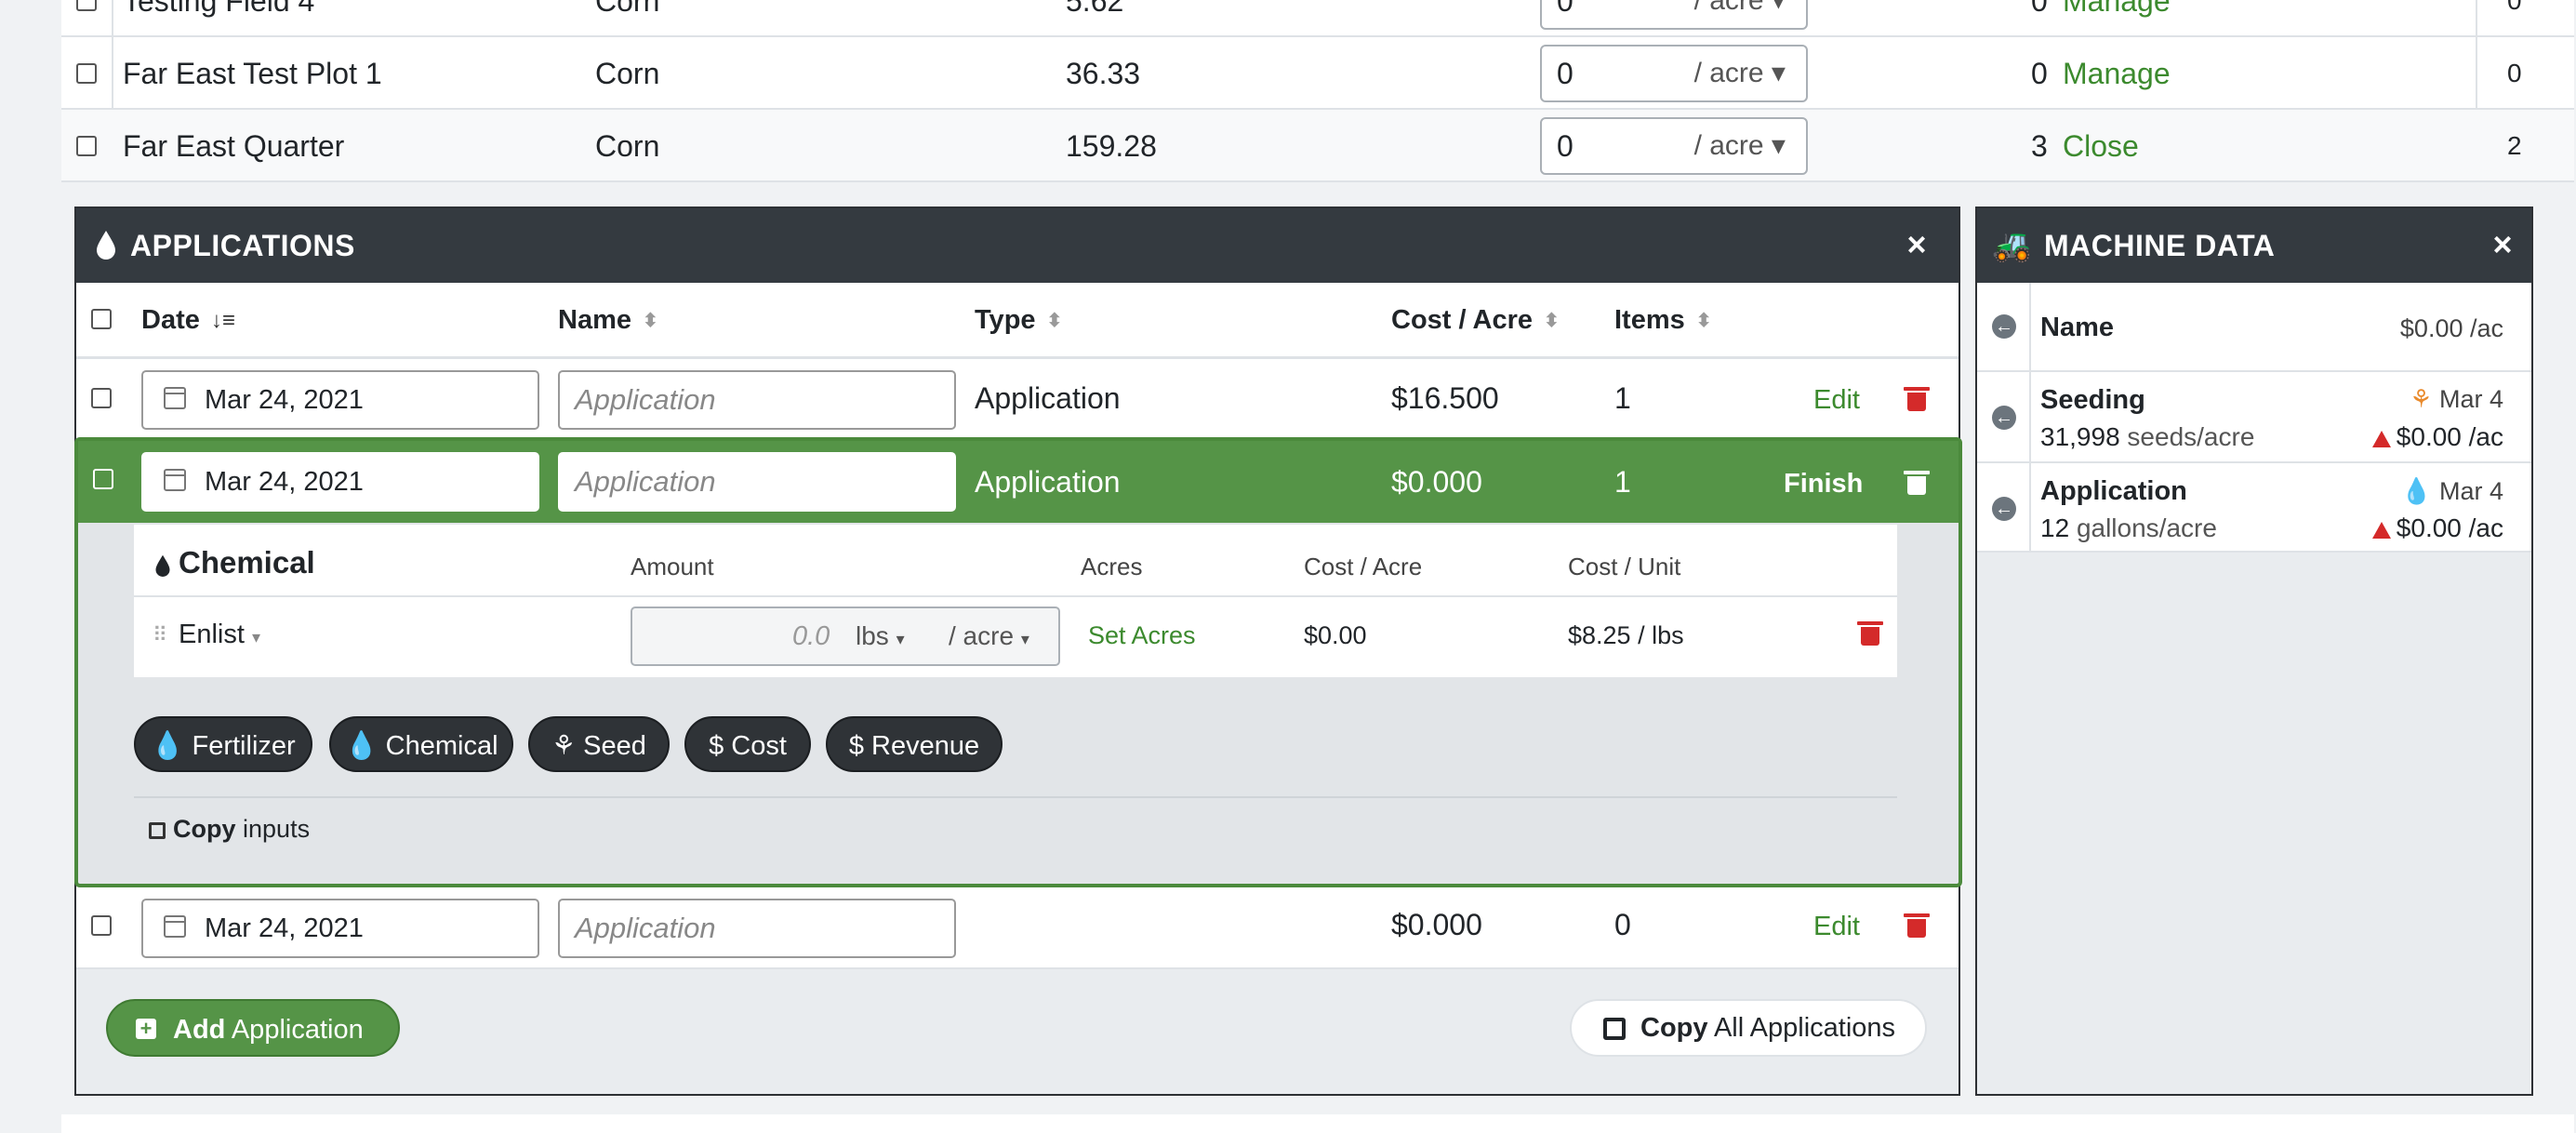 The width and height of the screenshot is (2576, 1133). Describe the element at coordinates (101, 319) in the screenshot. I see `select-all-checkbox` at that location.